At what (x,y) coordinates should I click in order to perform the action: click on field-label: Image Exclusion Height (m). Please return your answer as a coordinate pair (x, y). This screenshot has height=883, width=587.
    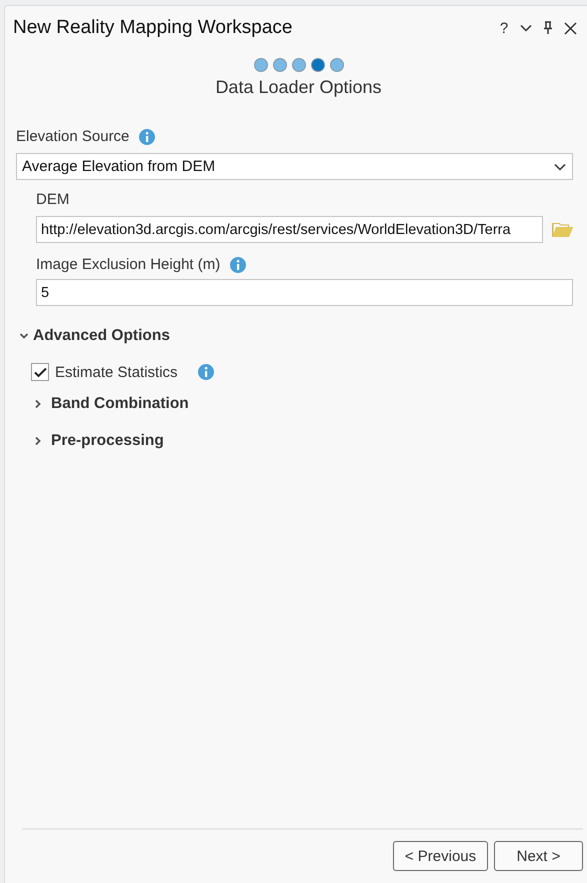
    Looking at the image, I should click on (128, 264).